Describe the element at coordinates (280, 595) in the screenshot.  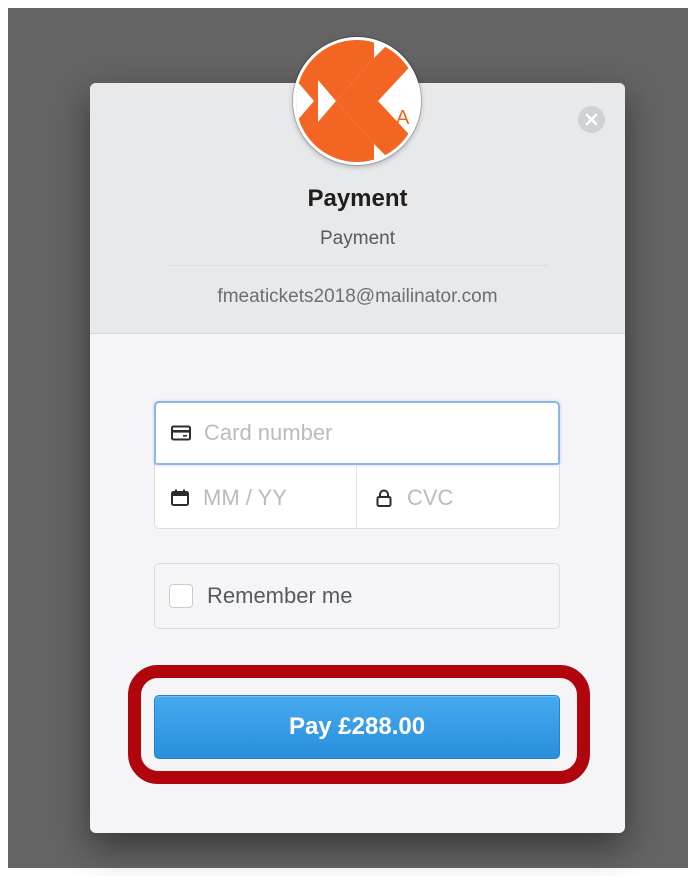
I see `remember-me-label: Remember me` at that location.